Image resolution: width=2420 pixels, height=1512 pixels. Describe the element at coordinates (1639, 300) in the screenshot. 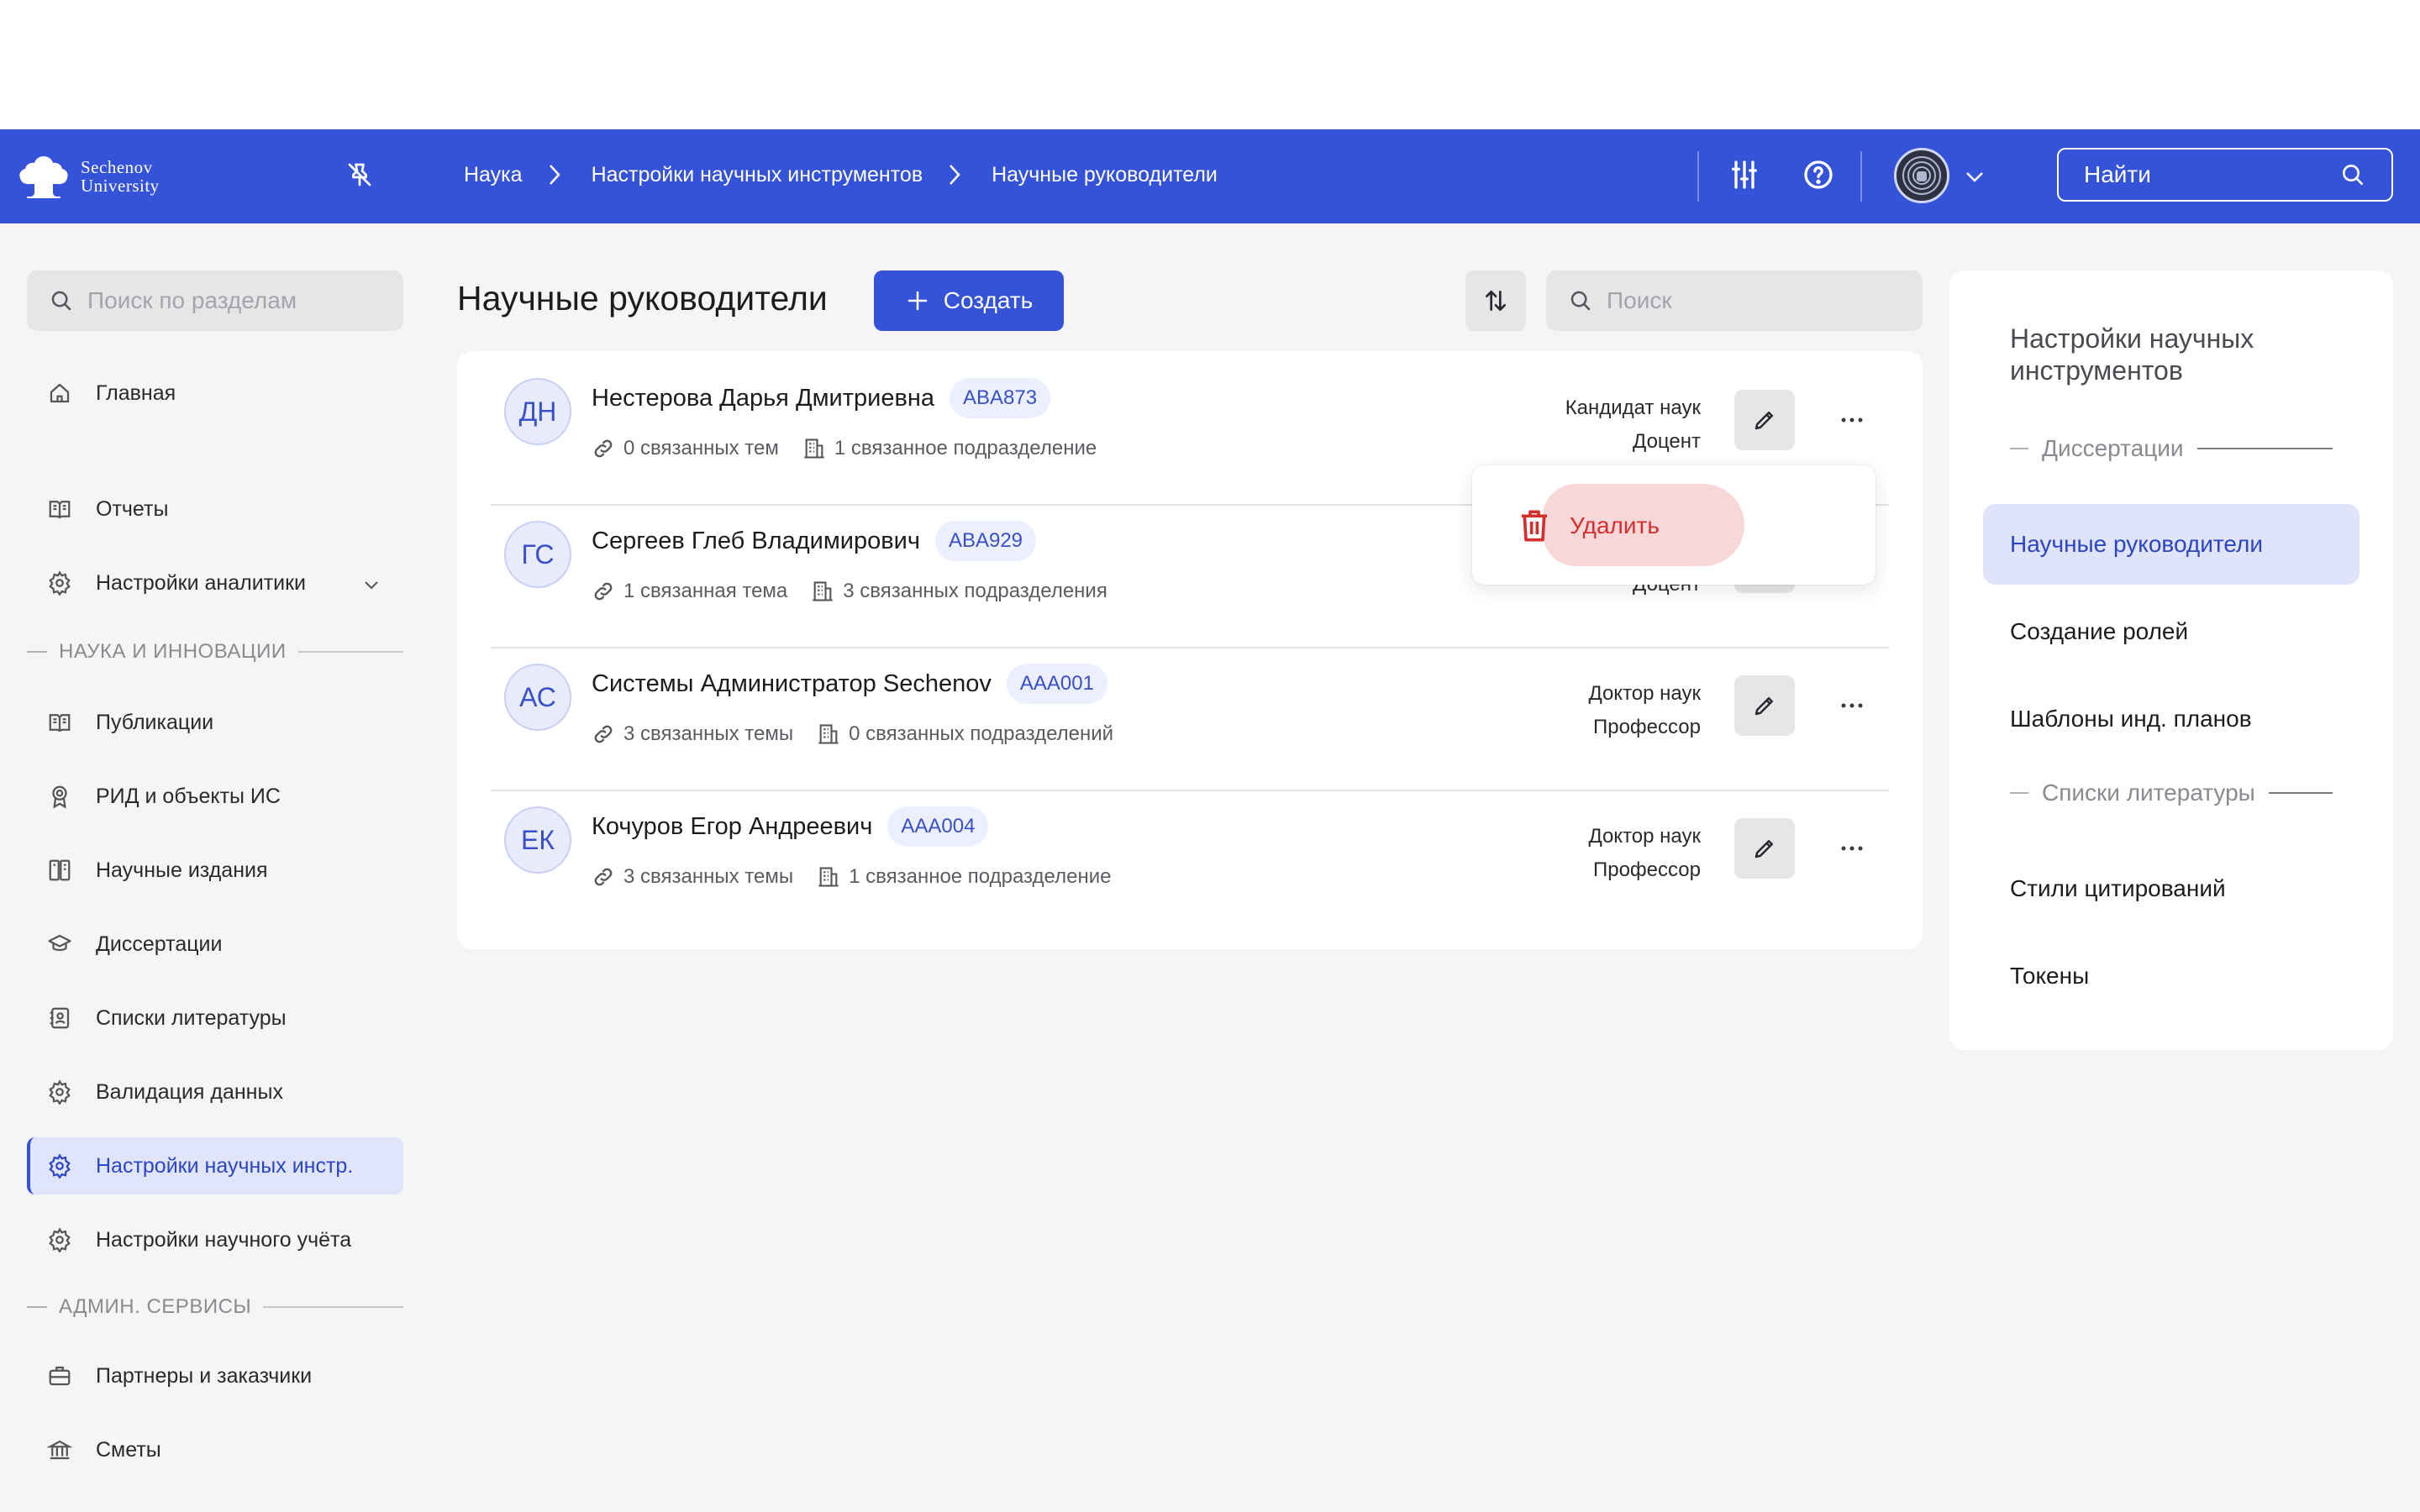

I see `list-search-placeholder: Поиск` at that location.